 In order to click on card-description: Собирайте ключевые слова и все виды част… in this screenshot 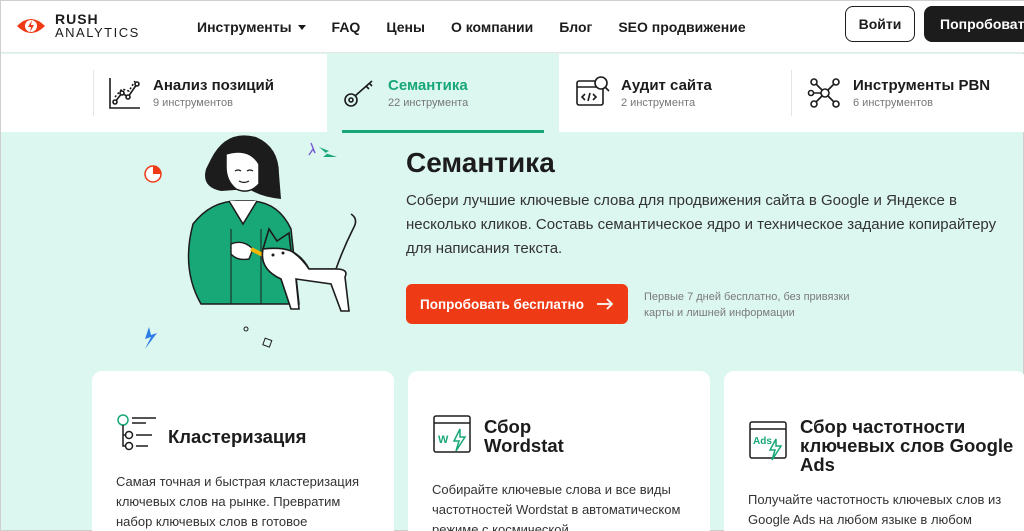, I will do `click(556, 506)`.